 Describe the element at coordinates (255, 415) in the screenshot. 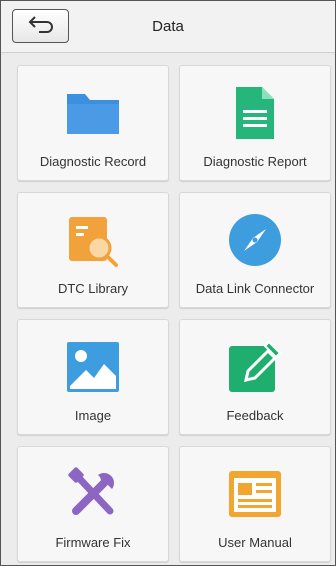

I see `tile-label: Feedback` at that location.